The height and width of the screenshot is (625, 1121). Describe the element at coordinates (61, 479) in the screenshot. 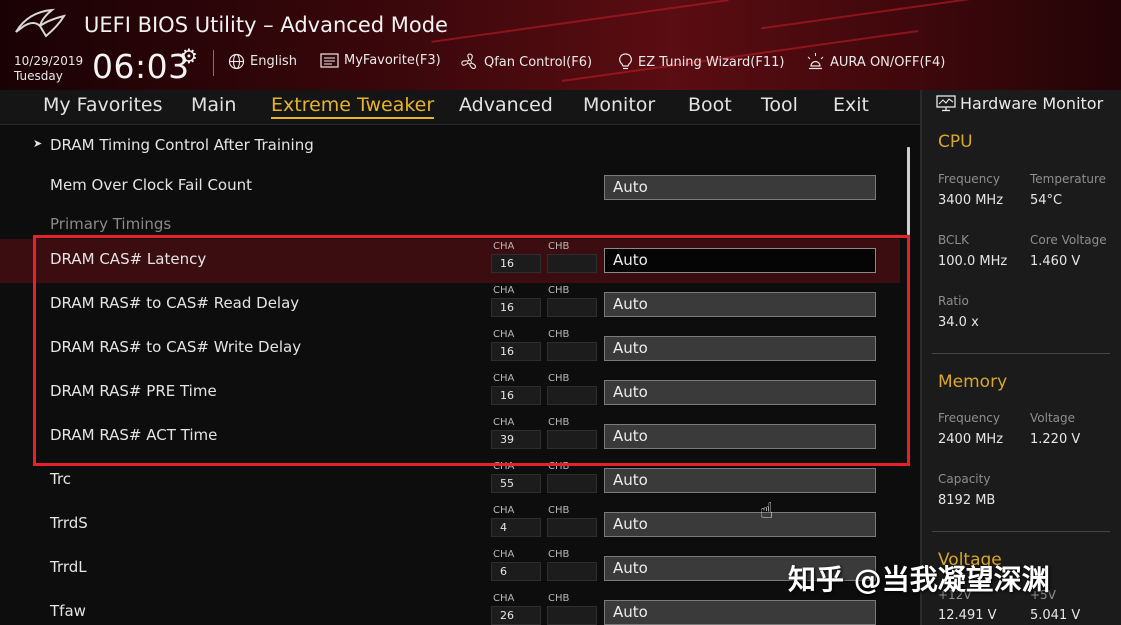

I see `timing-label: Trc` at that location.